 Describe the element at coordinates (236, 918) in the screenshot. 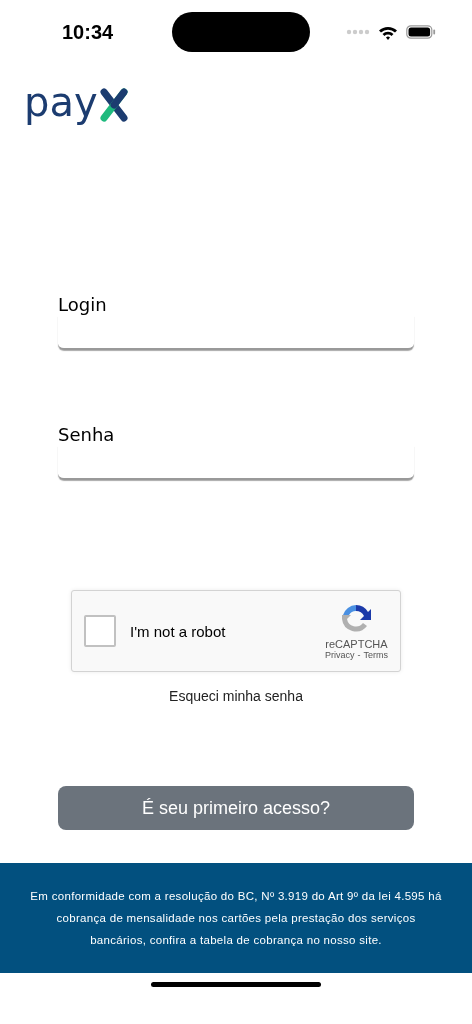

I see `footer-text: Em conformidade com a resolução do BC, Nº 3.919 do Art 9º da lei 4.595 há cobrança de mensalidade nos cartões pela prestação dos serviços bancários, confira a tabela de cobrança no nosso site.` at that location.